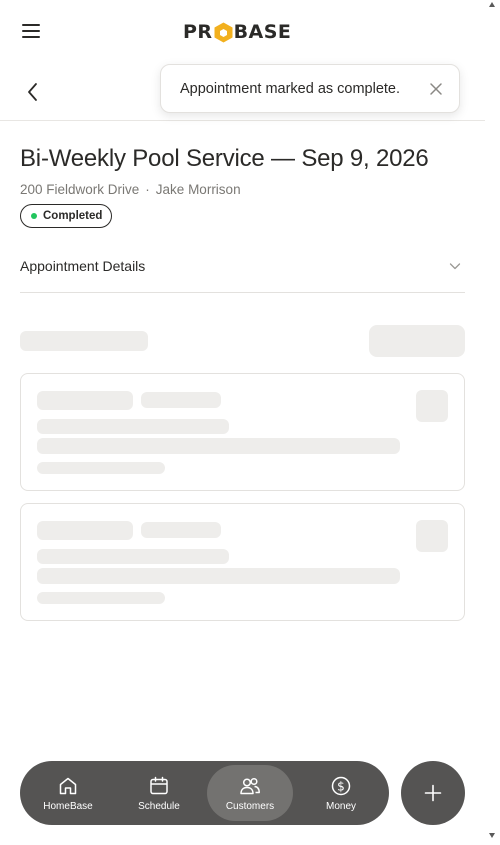 Image resolution: width=500 pixels, height=845 pixels. I want to click on close-icon, so click(436, 89).